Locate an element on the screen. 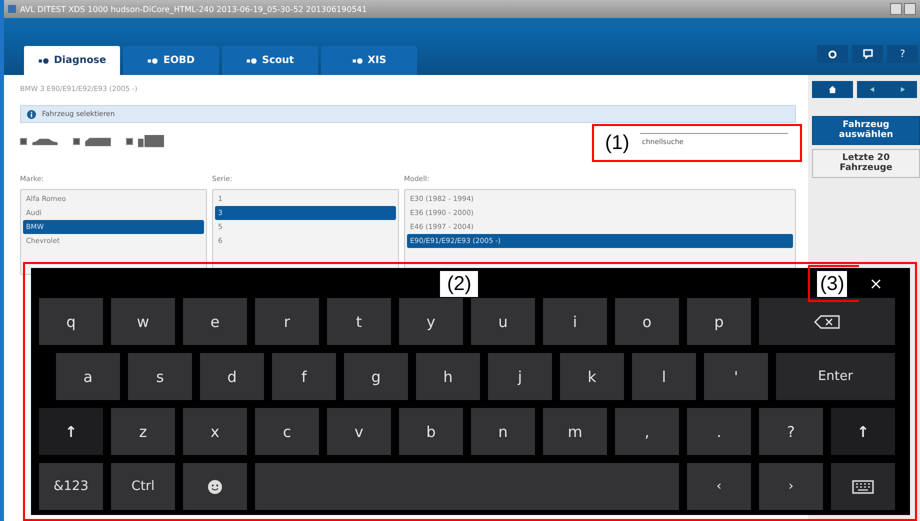 Image resolution: width=920 pixels, height=521 pixels. truck-icon is located at coordinates (151, 141).